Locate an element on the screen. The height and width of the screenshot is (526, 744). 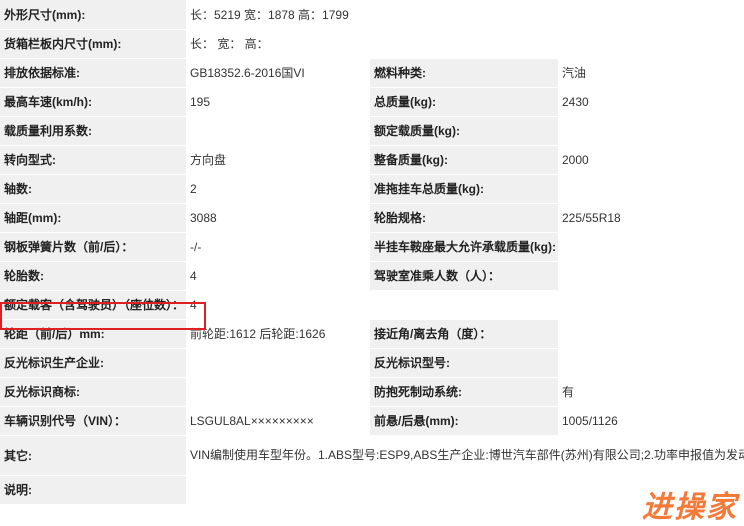
row-label: 车辆识别代号（VIN）： is located at coordinates (93, 421).